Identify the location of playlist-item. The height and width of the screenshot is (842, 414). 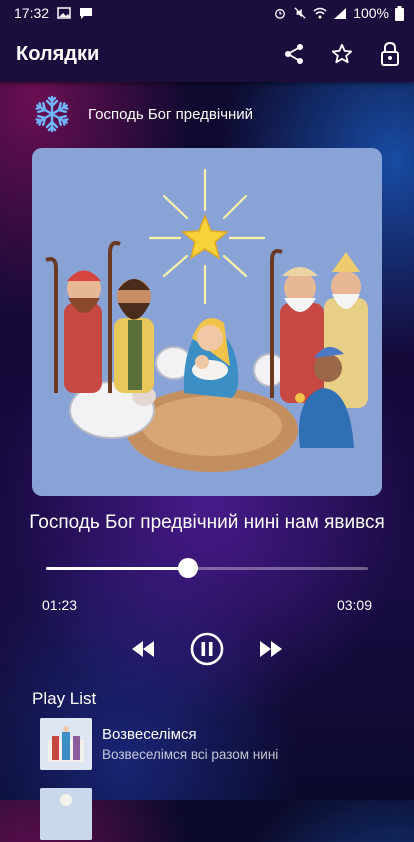
(220, 814).